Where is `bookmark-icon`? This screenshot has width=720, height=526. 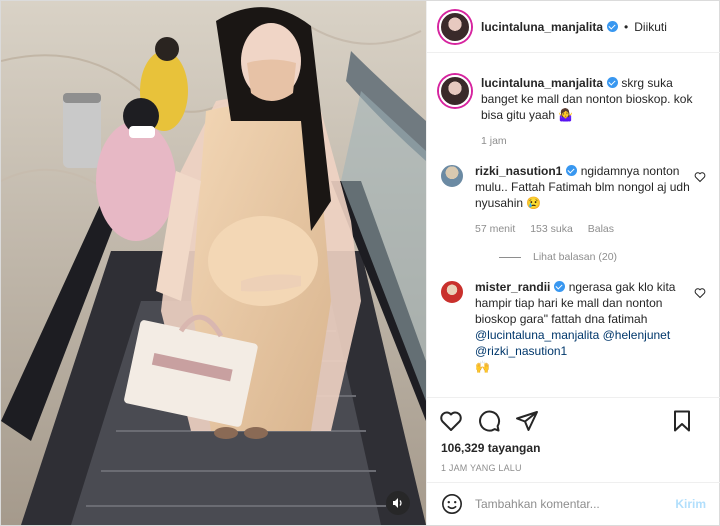 bookmark-icon is located at coordinates (682, 421).